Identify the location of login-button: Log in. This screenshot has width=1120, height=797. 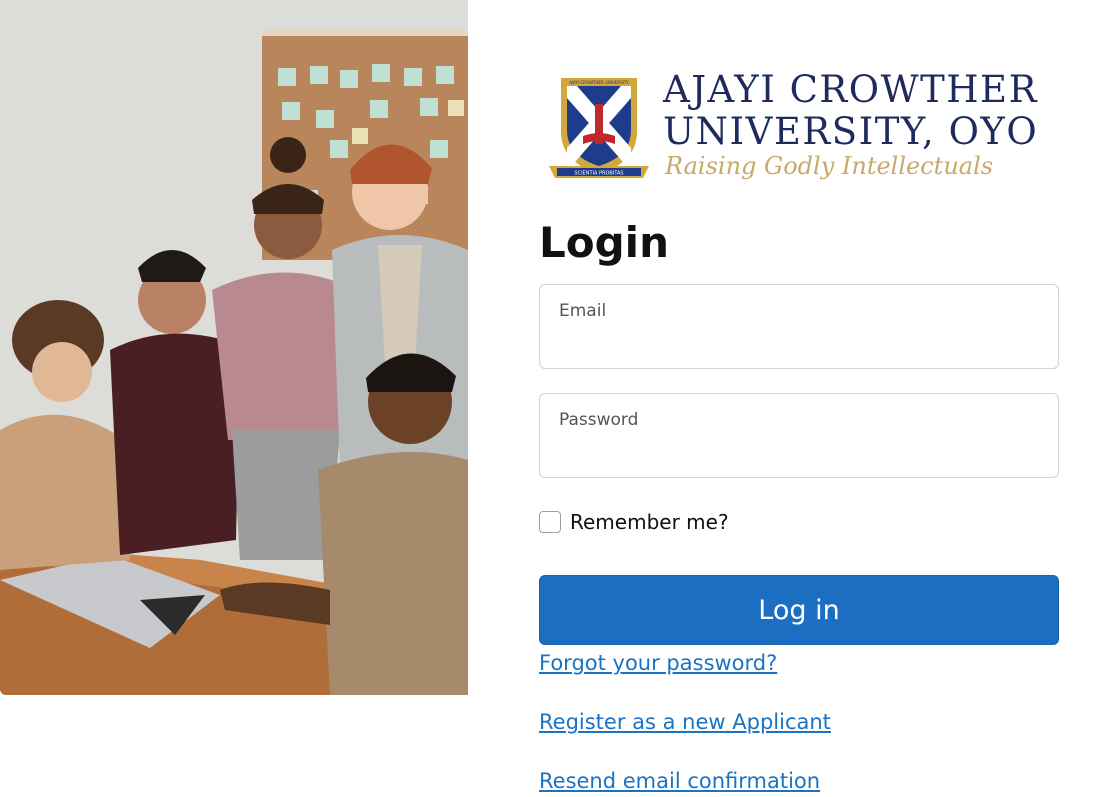
(799, 610).